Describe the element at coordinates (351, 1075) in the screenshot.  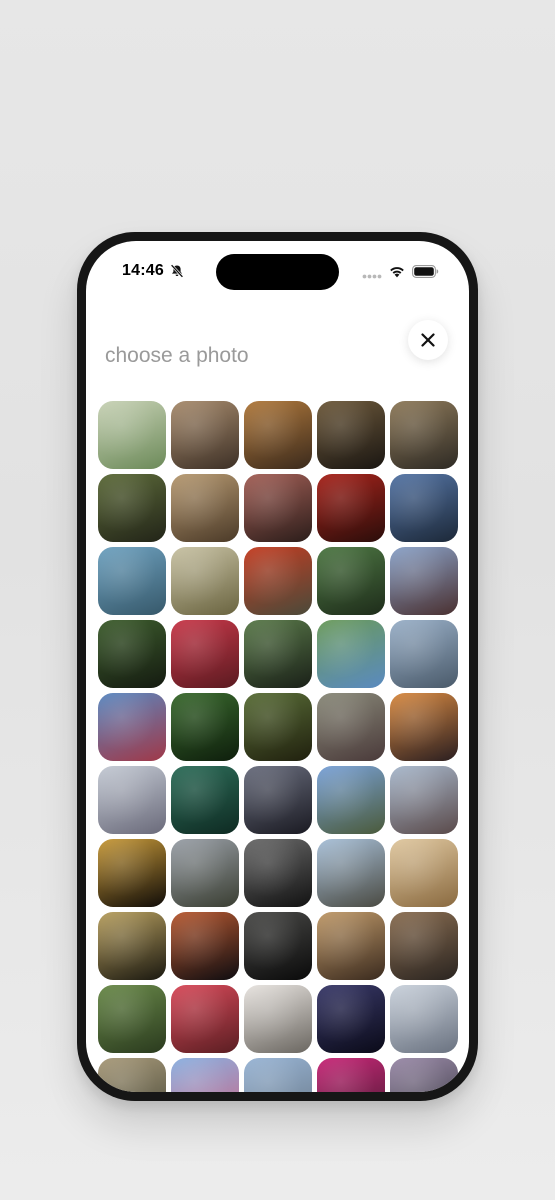
I see `photo-tile-azalea-hill` at that location.